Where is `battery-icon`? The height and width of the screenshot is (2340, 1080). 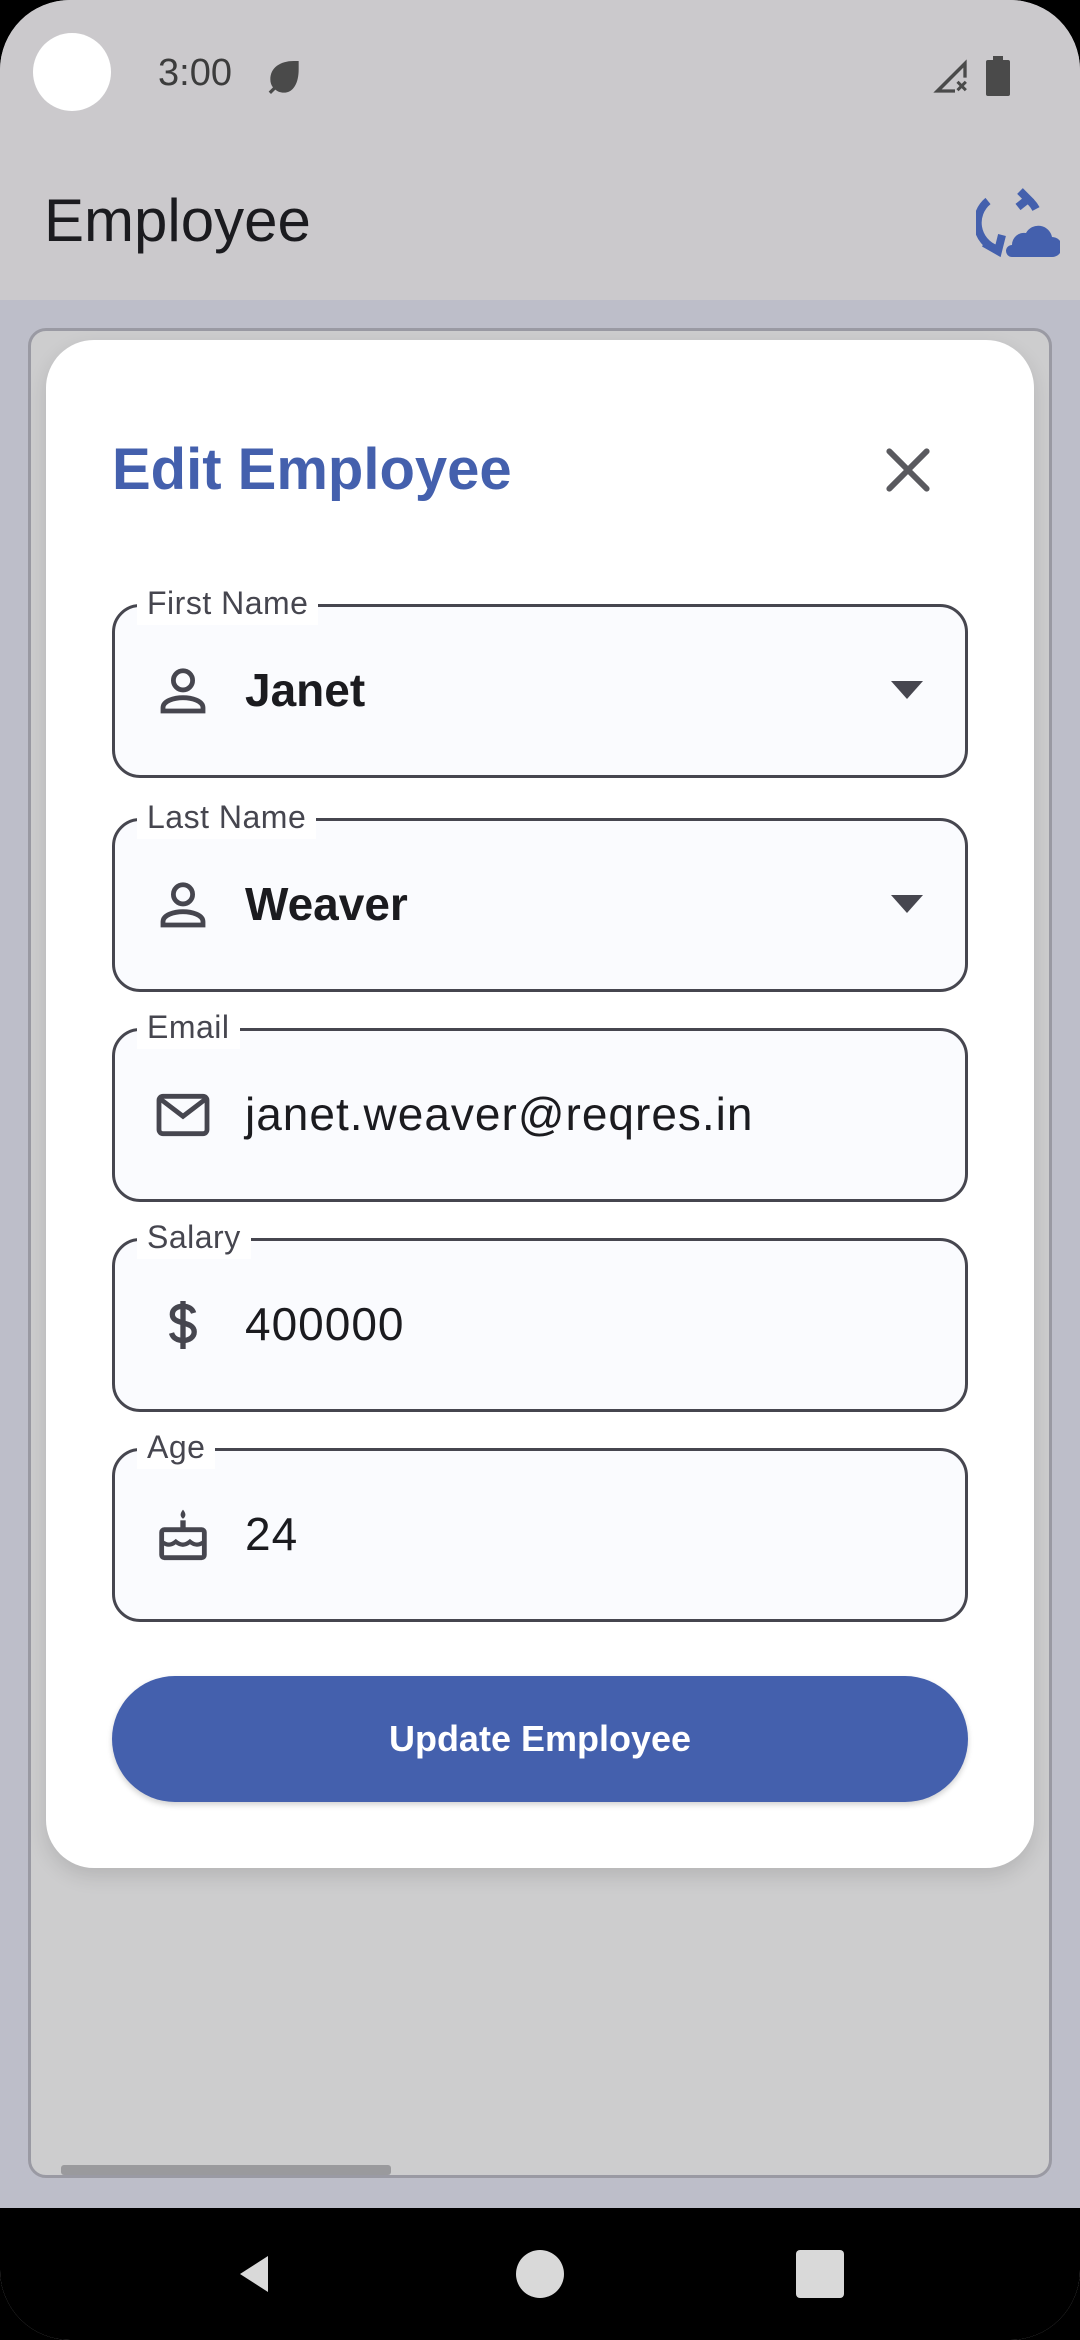
battery-icon is located at coordinates (998, 76).